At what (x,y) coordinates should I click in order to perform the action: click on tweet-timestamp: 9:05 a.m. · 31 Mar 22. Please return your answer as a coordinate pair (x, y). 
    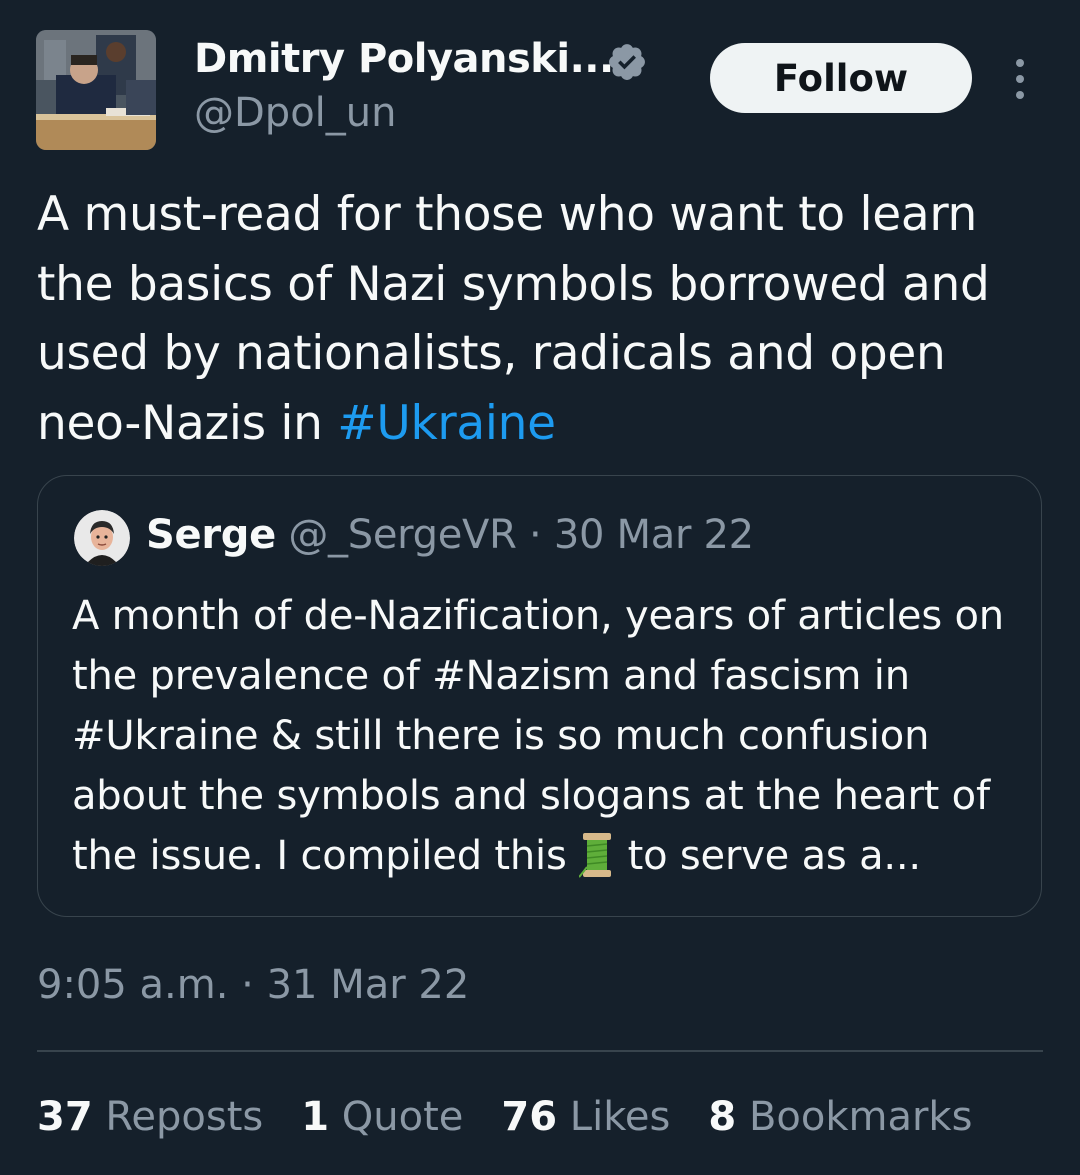
    Looking at the image, I should click on (253, 985).